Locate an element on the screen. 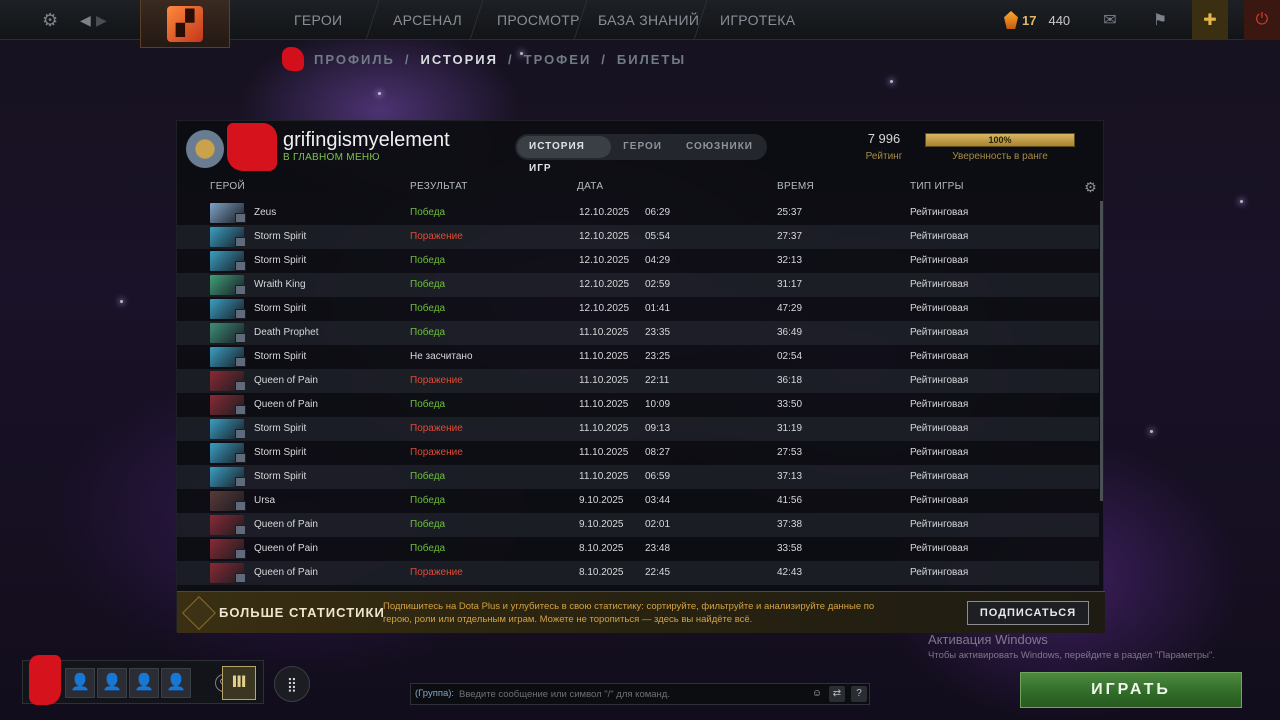  tab-allies: СОЮЗНИКИ is located at coordinates (719, 147).